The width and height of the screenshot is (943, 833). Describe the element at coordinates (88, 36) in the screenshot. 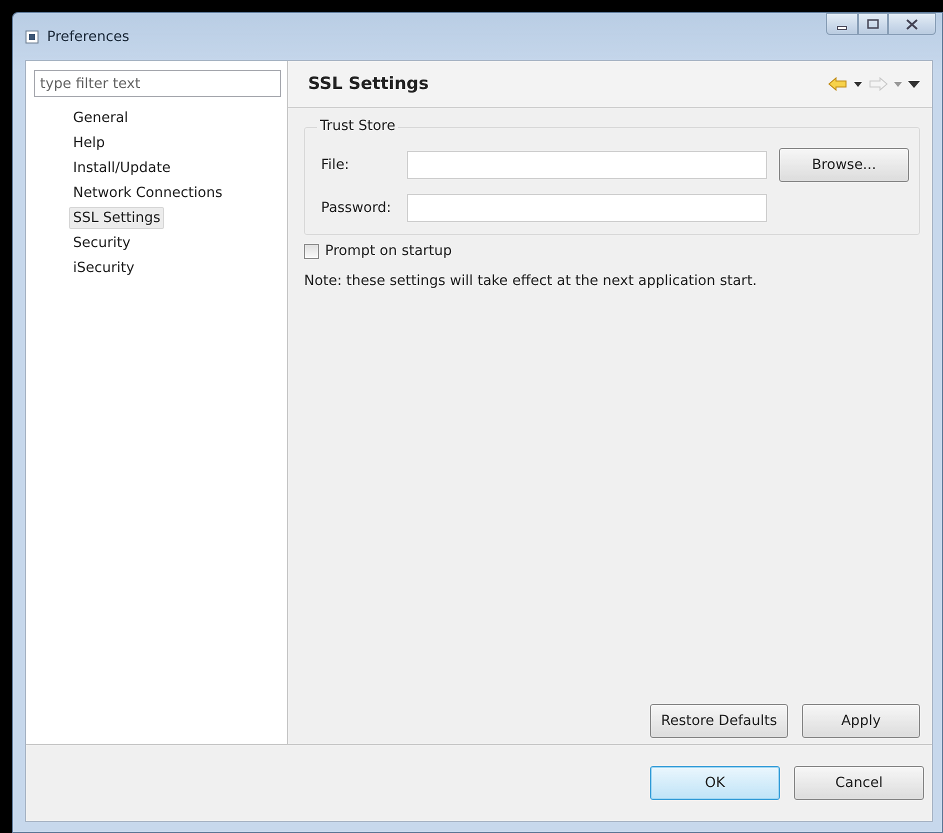

I see `window-title: Preferences` at that location.